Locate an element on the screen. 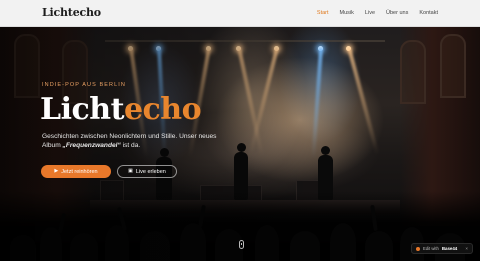 The image size is (480, 261). hero-eyebrow: INDIE-POP AUS BERLIN is located at coordinates (84, 85).